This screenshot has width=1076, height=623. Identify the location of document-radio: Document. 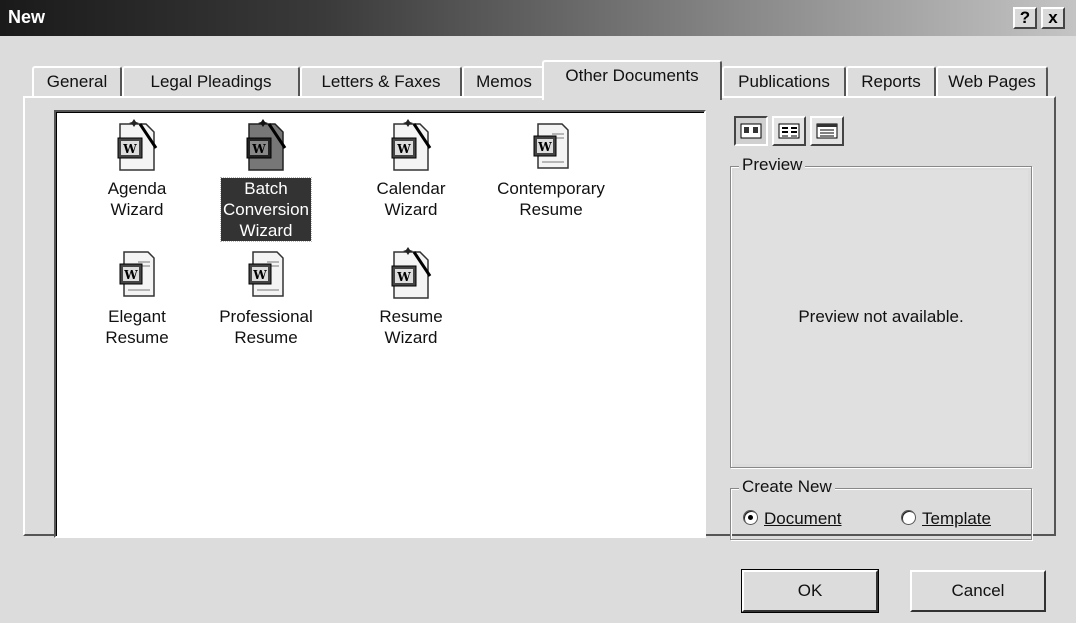
(792, 519).